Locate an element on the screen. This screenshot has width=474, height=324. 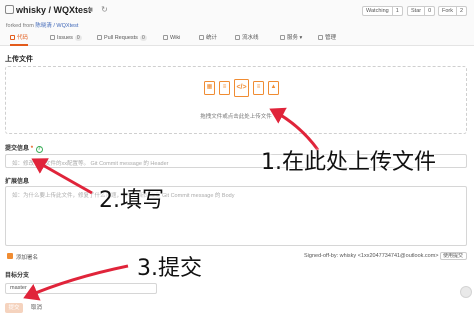
tab-pull-requests-label: Pull Requests is located at coordinates (121, 38).